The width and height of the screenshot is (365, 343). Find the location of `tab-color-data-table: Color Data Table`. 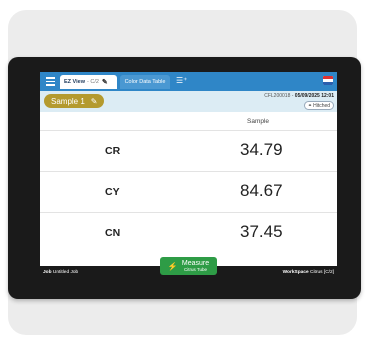

tab-color-data-table: Color Data Table is located at coordinates (145, 82).